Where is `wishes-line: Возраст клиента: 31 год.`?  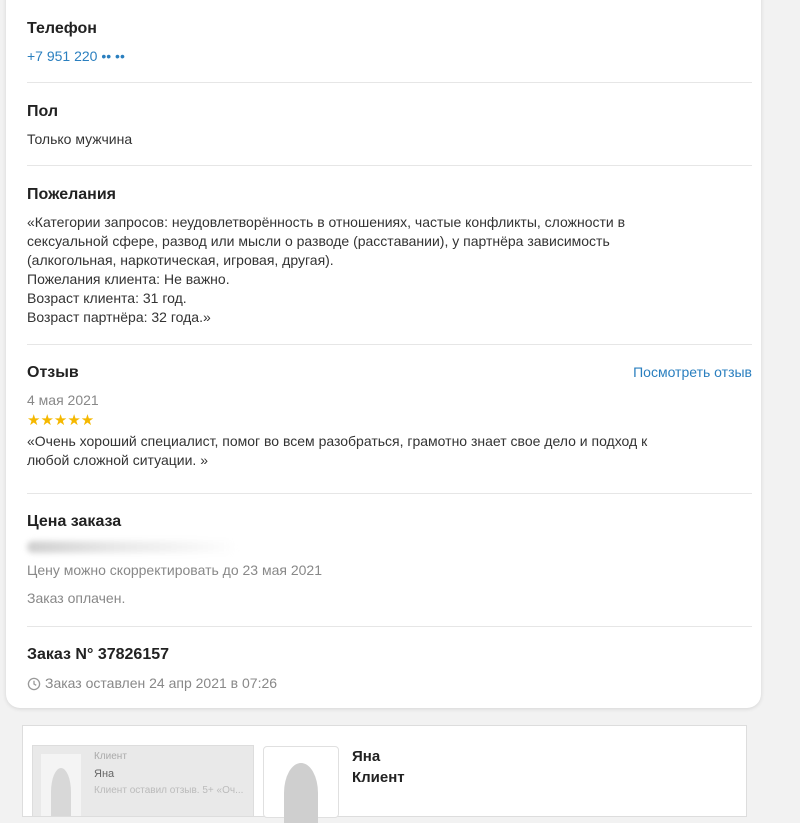 wishes-line: Возраст клиента: 31 год. is located at coordinates (107, 298).